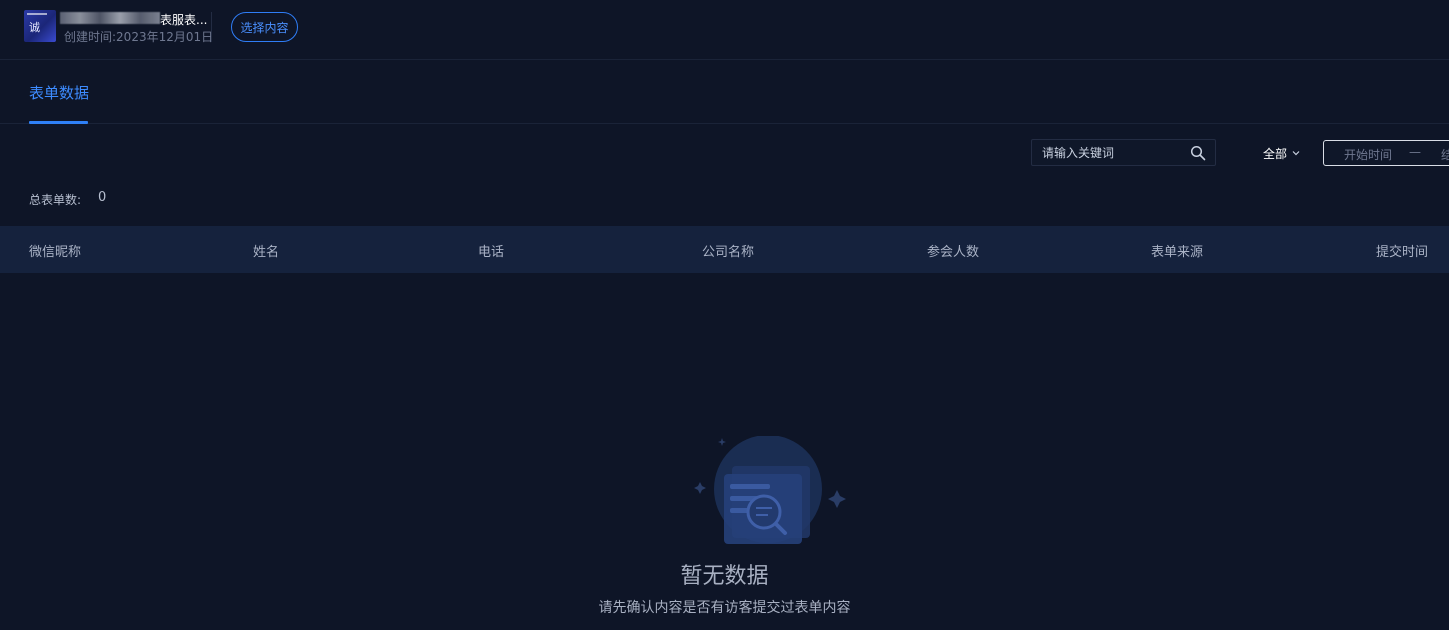  Describe the element at coordinates (770, 490) in the screenshot. I see `empty-data-illustration` at that location.